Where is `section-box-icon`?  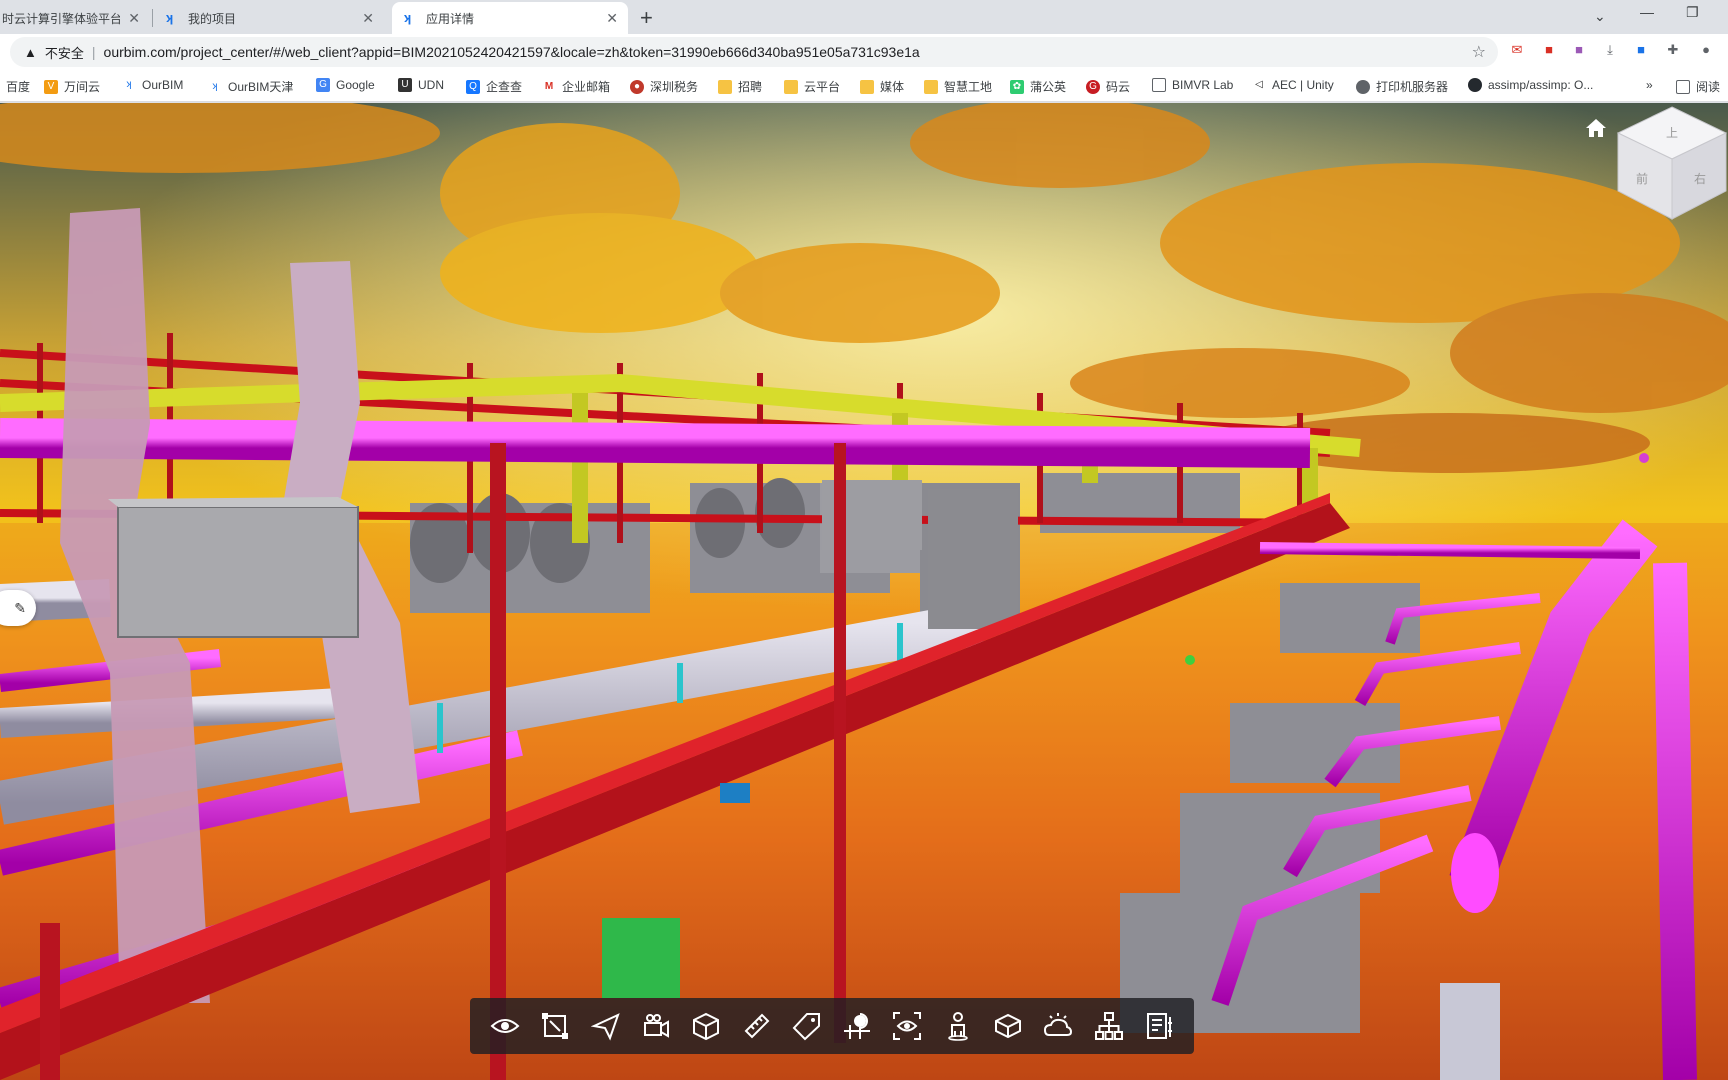 section-box-icon is located at coordinates (555, 1026).